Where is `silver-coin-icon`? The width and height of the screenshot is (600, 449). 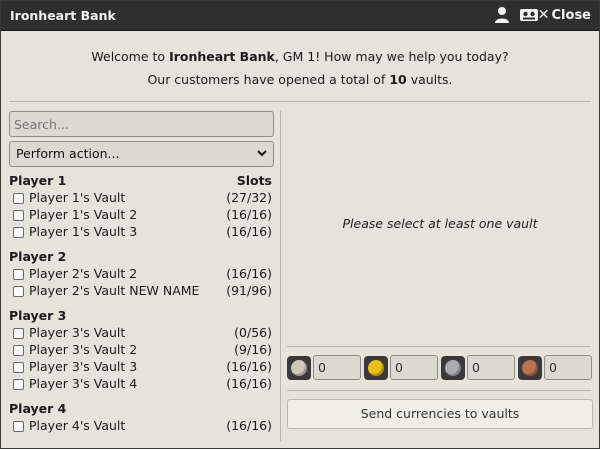
silver-coin-icon is located at coordinates (453, 368).